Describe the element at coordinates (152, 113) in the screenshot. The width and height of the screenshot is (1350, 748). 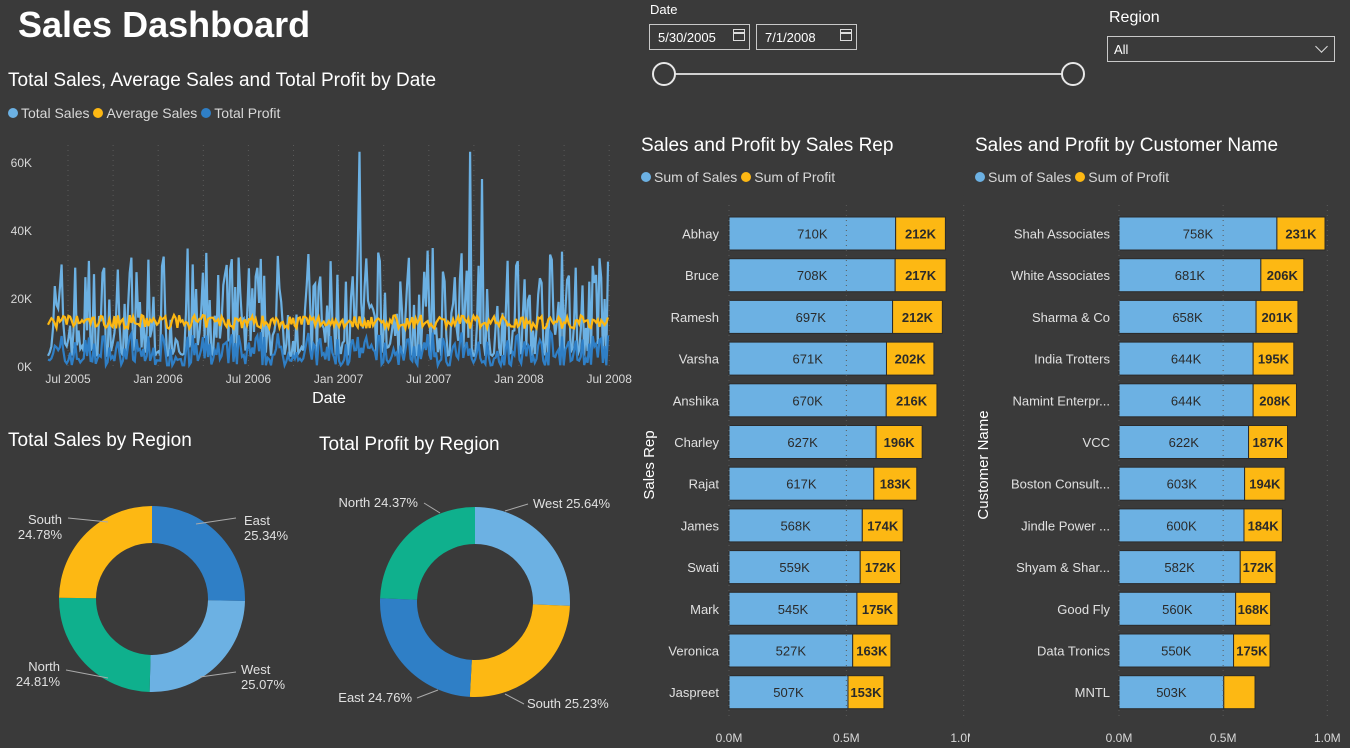
I see `legend-label: Average Sales` at that location.